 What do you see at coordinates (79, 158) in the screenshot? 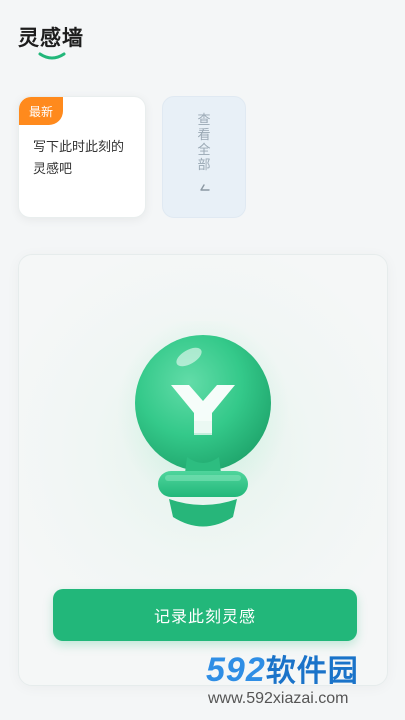
I see `latest-card-text: 写下此时此刻的灵感吧` at bounding box center [79, 158].